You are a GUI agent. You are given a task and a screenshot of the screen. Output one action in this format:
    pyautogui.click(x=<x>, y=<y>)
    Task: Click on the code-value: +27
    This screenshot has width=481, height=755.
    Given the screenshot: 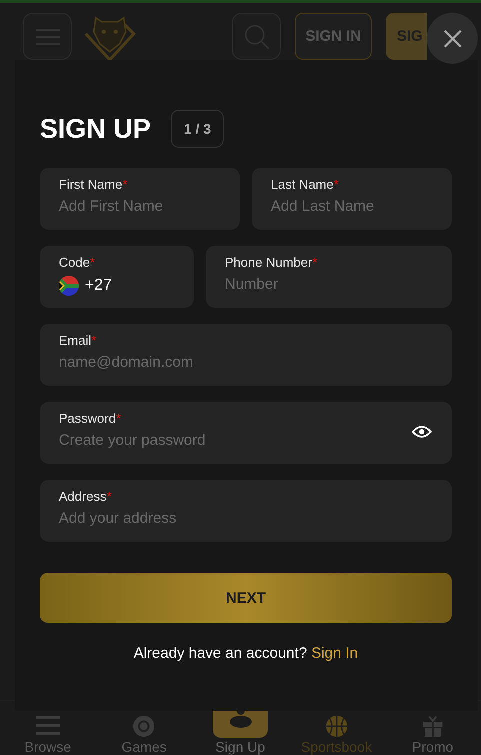 What is the action you would take?
    pyautogui.click(x=98, y=286)
    